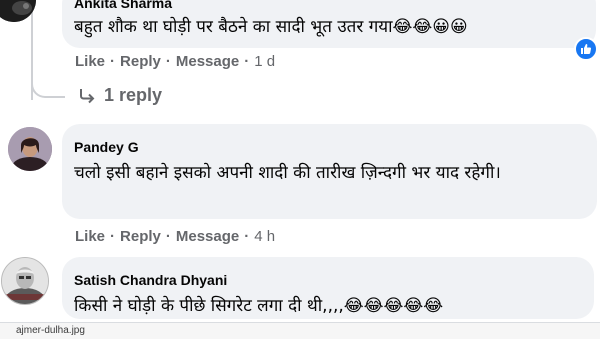 This screenshot has width=600, height=339. Describe the element at coordinates (175, 236) in the screenshot. I see `comment-actions: Like · Reply · Message · 4 h` at that location.